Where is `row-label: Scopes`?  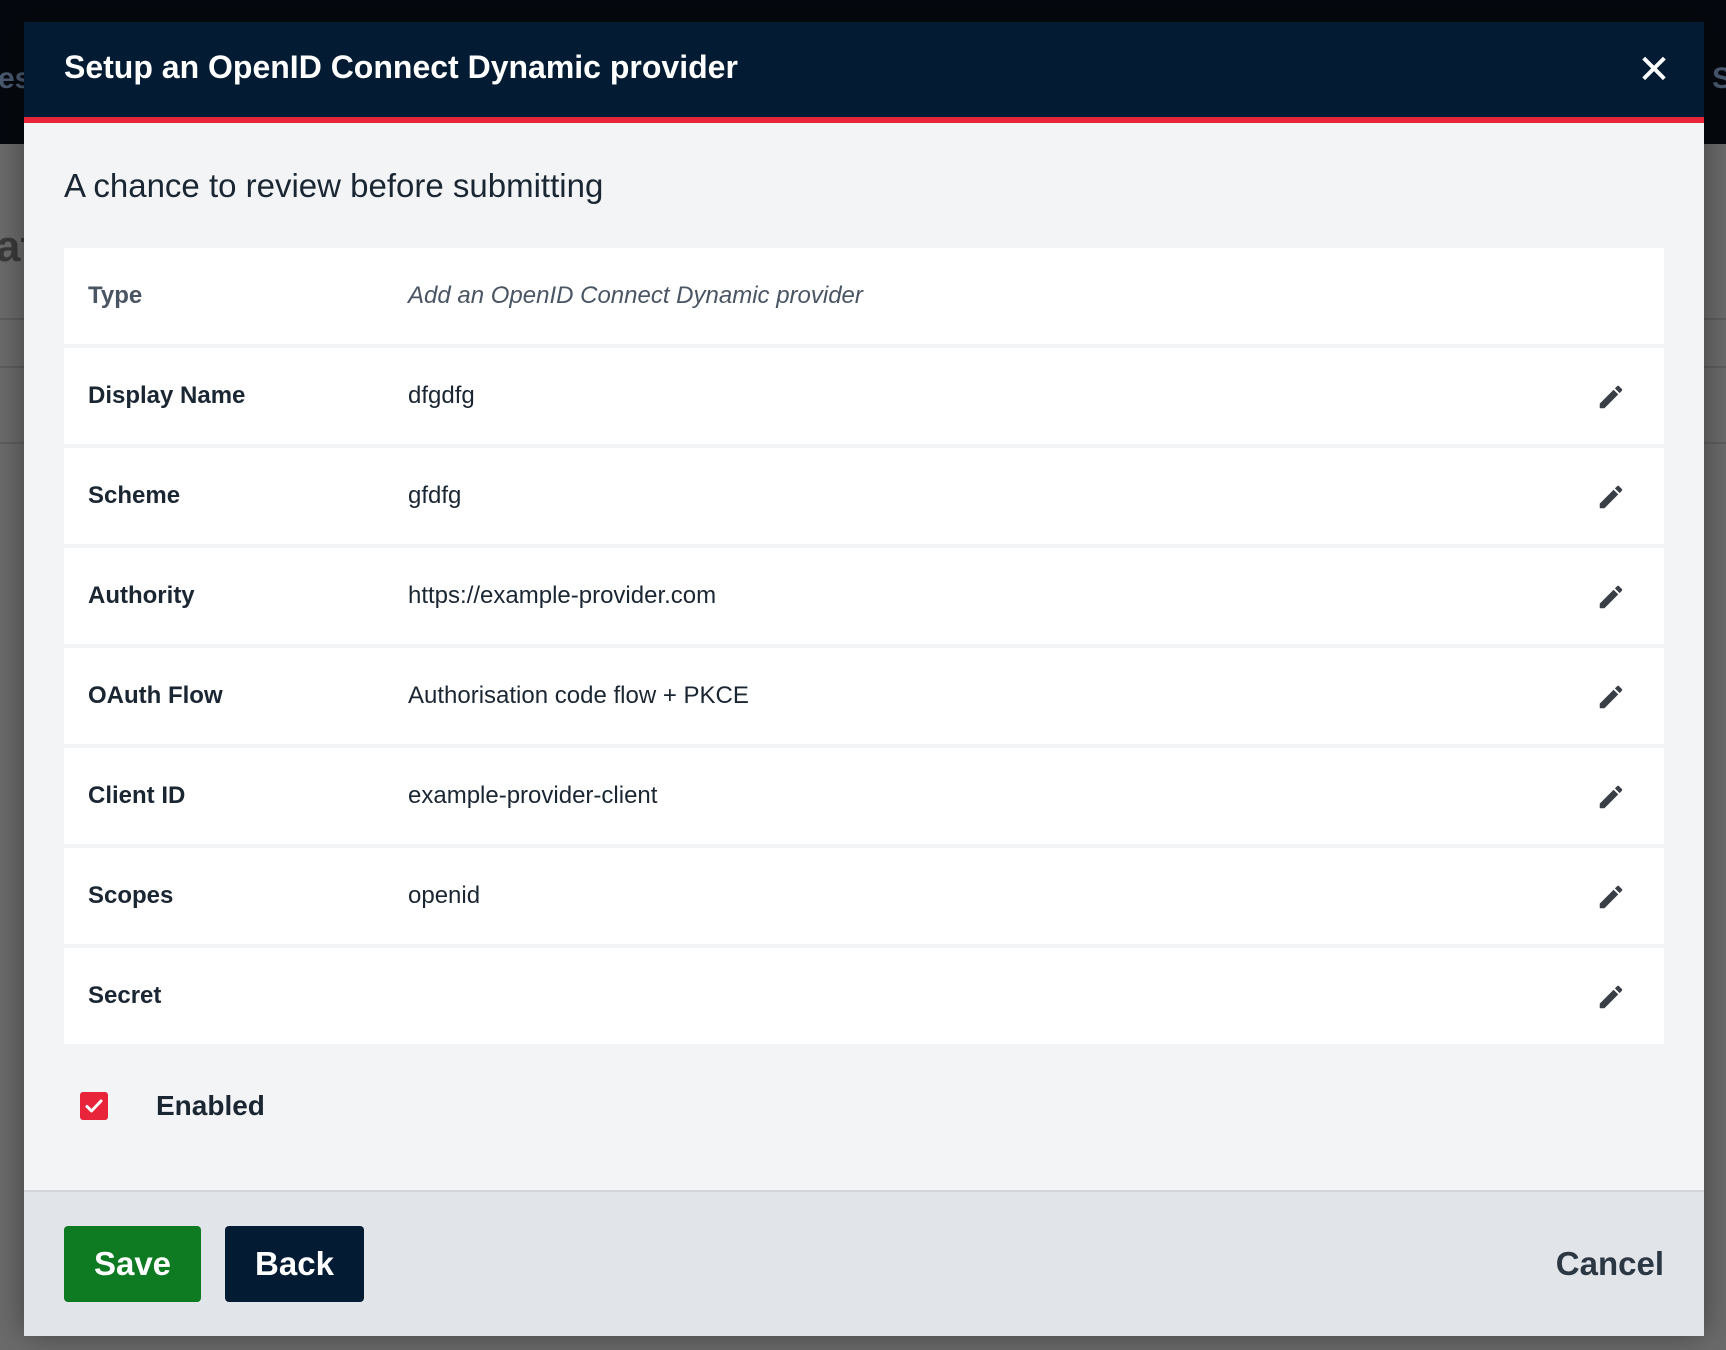 row-label: Scopes is located at coordinates (131, 895).